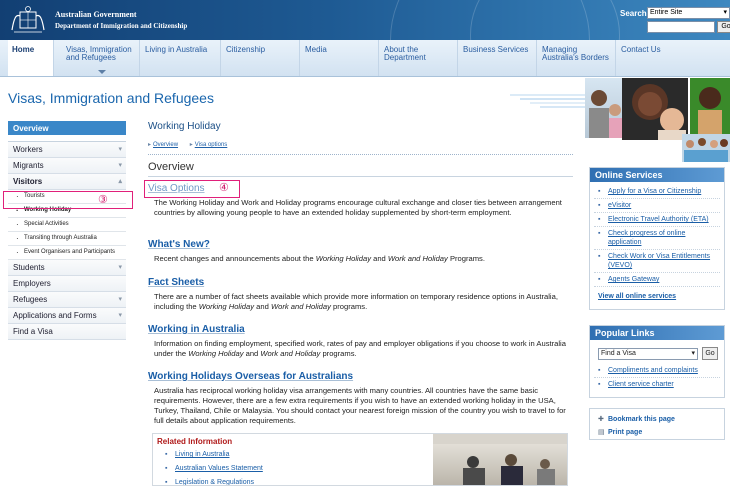  Describe the element at coordinates (214, 468) in the screenshot. I see `related-link-values: Australian Values Statement` at that location.